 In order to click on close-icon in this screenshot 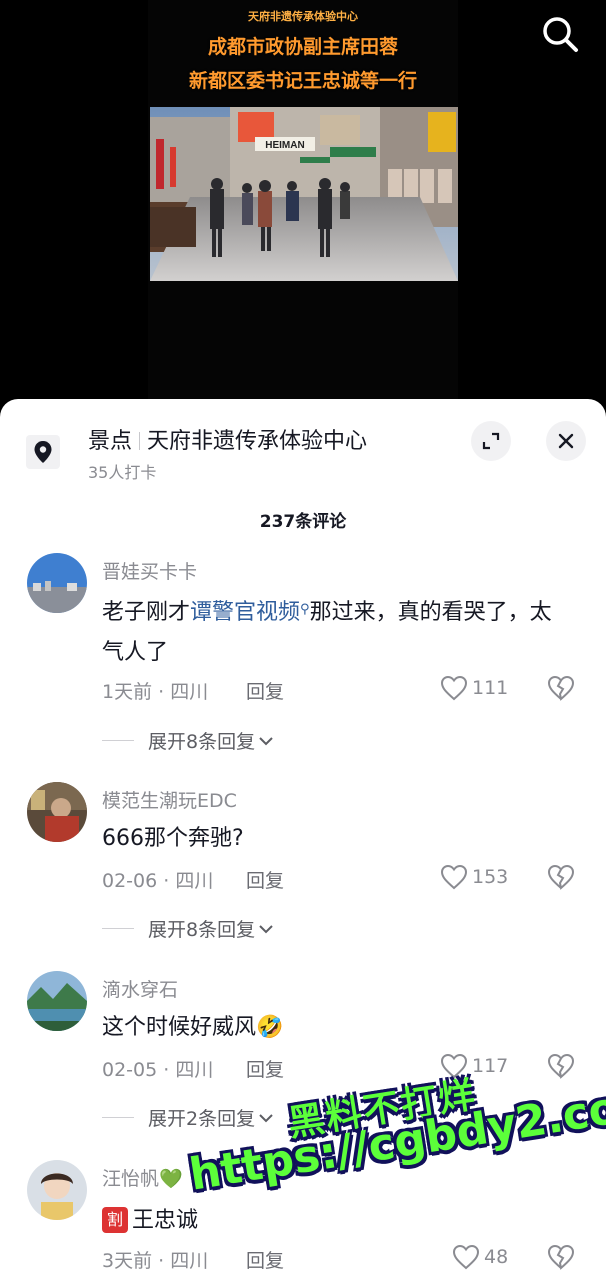, I will do `click(566, 441)`.